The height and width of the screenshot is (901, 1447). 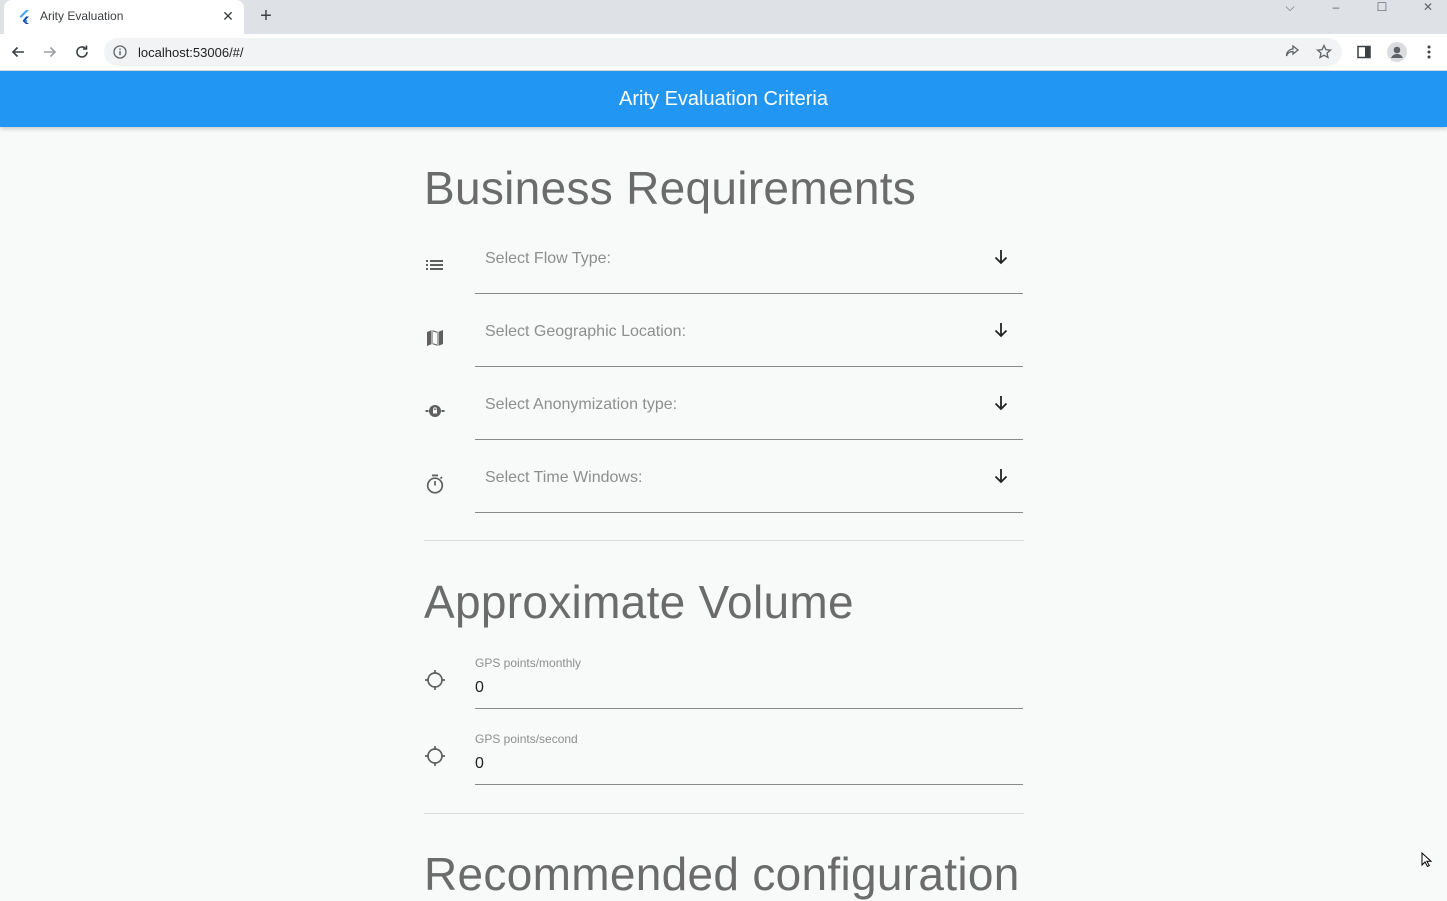 What do you see at coordinates (82, 16) in the screenshot?
I see `tab-title: Arity Evaluation` at bounding box center [82, 16].